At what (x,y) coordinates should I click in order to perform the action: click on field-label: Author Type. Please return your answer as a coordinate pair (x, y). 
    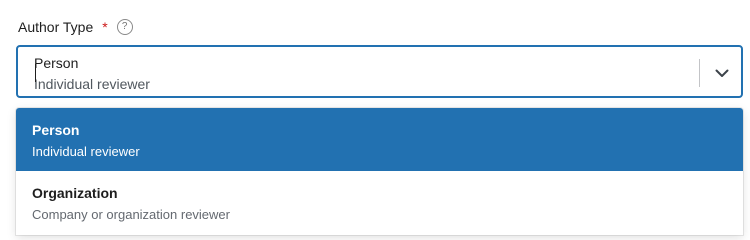
    Looking at the image, I should click on (56, 27).